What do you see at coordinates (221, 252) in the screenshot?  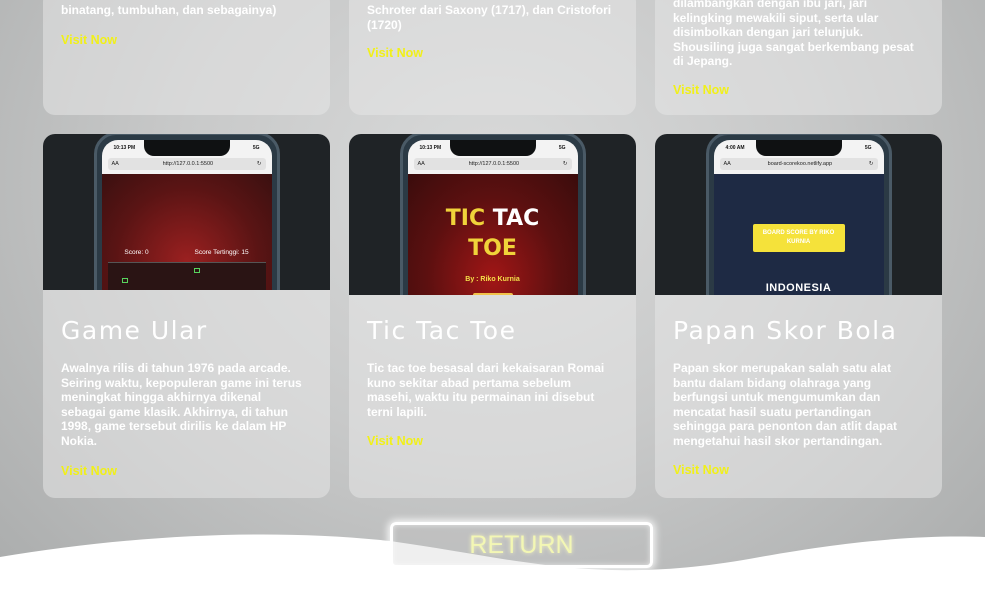 I see `snake-high-score: Score Tertinggi: 15` at bounding box center [221, 252].